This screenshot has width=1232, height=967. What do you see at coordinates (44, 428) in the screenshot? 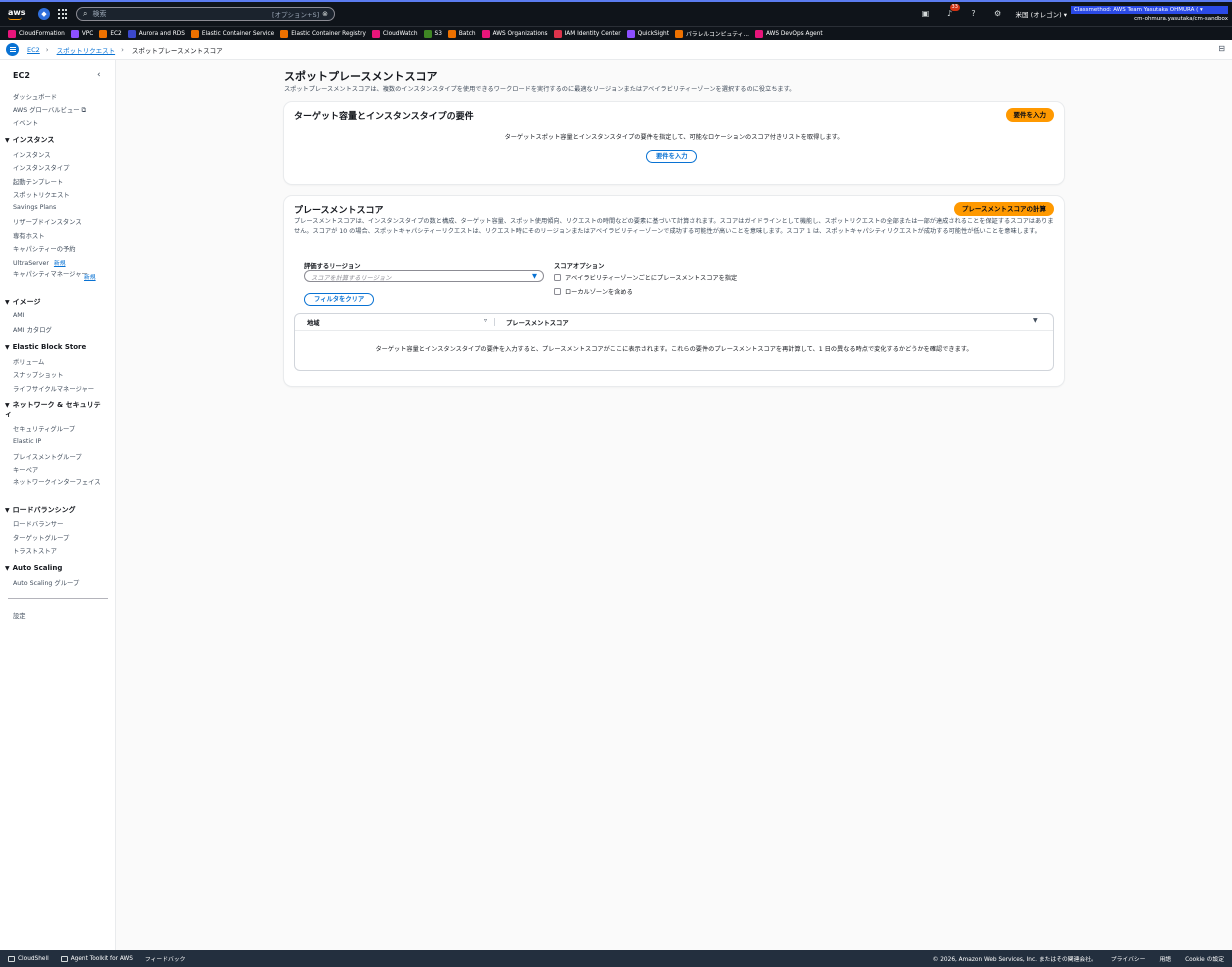
I see `sidebar-item-security-groups: セキュリティグループ` at bounding box center [44, 428].